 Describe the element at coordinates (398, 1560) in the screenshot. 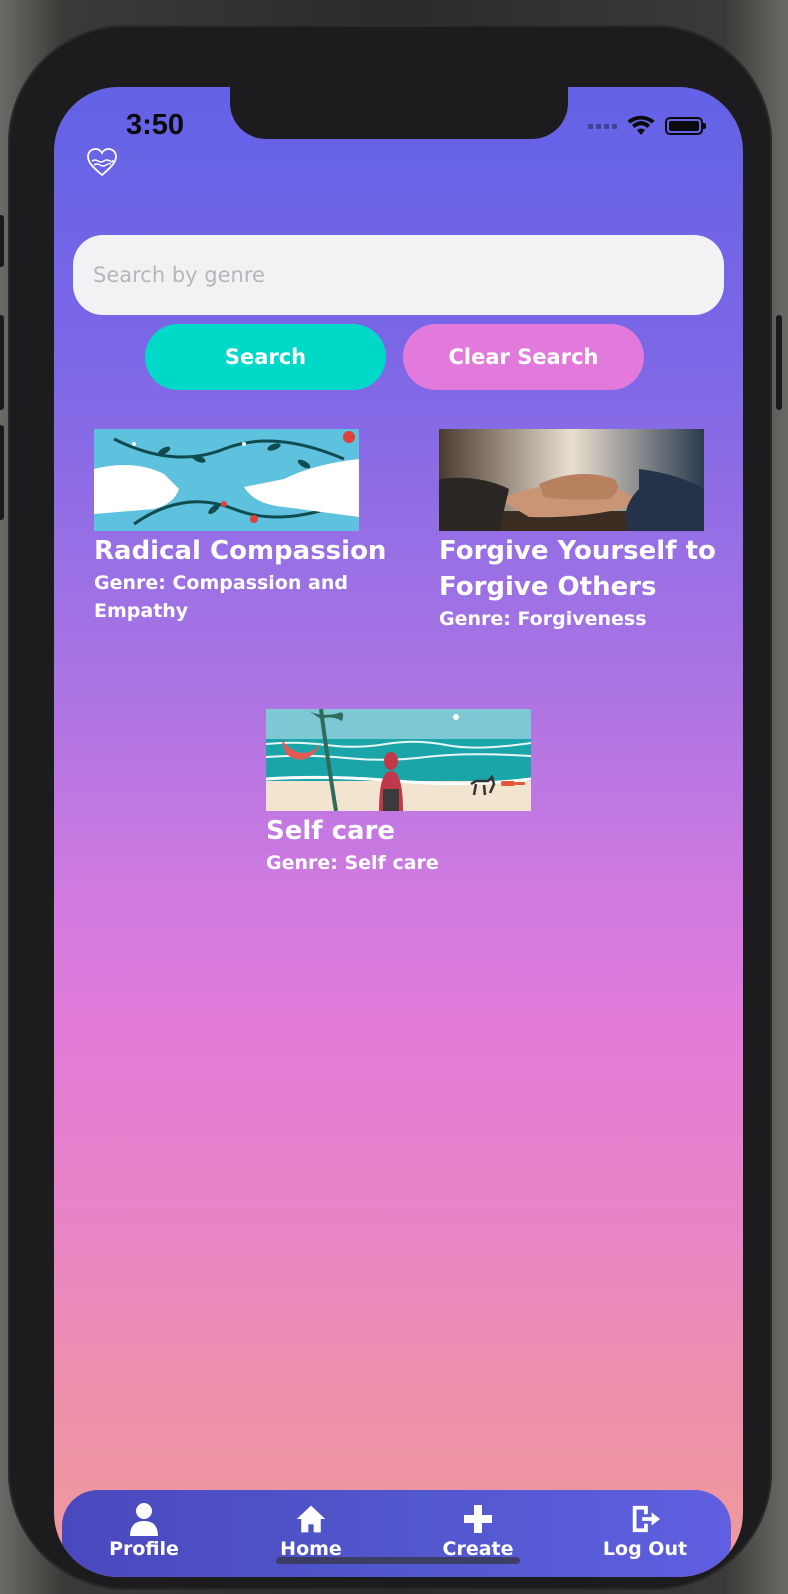

I see `home-indicator` at that location.